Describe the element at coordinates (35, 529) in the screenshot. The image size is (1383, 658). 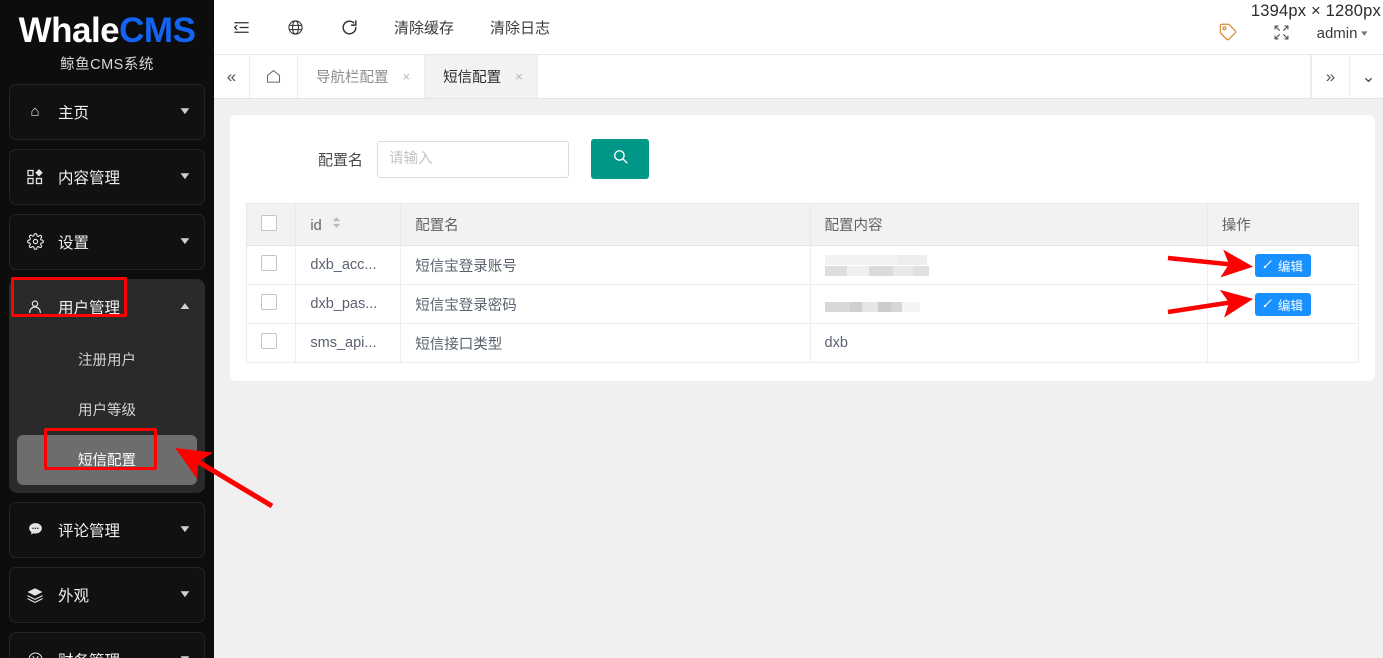
I see `comment-icon` at that location.